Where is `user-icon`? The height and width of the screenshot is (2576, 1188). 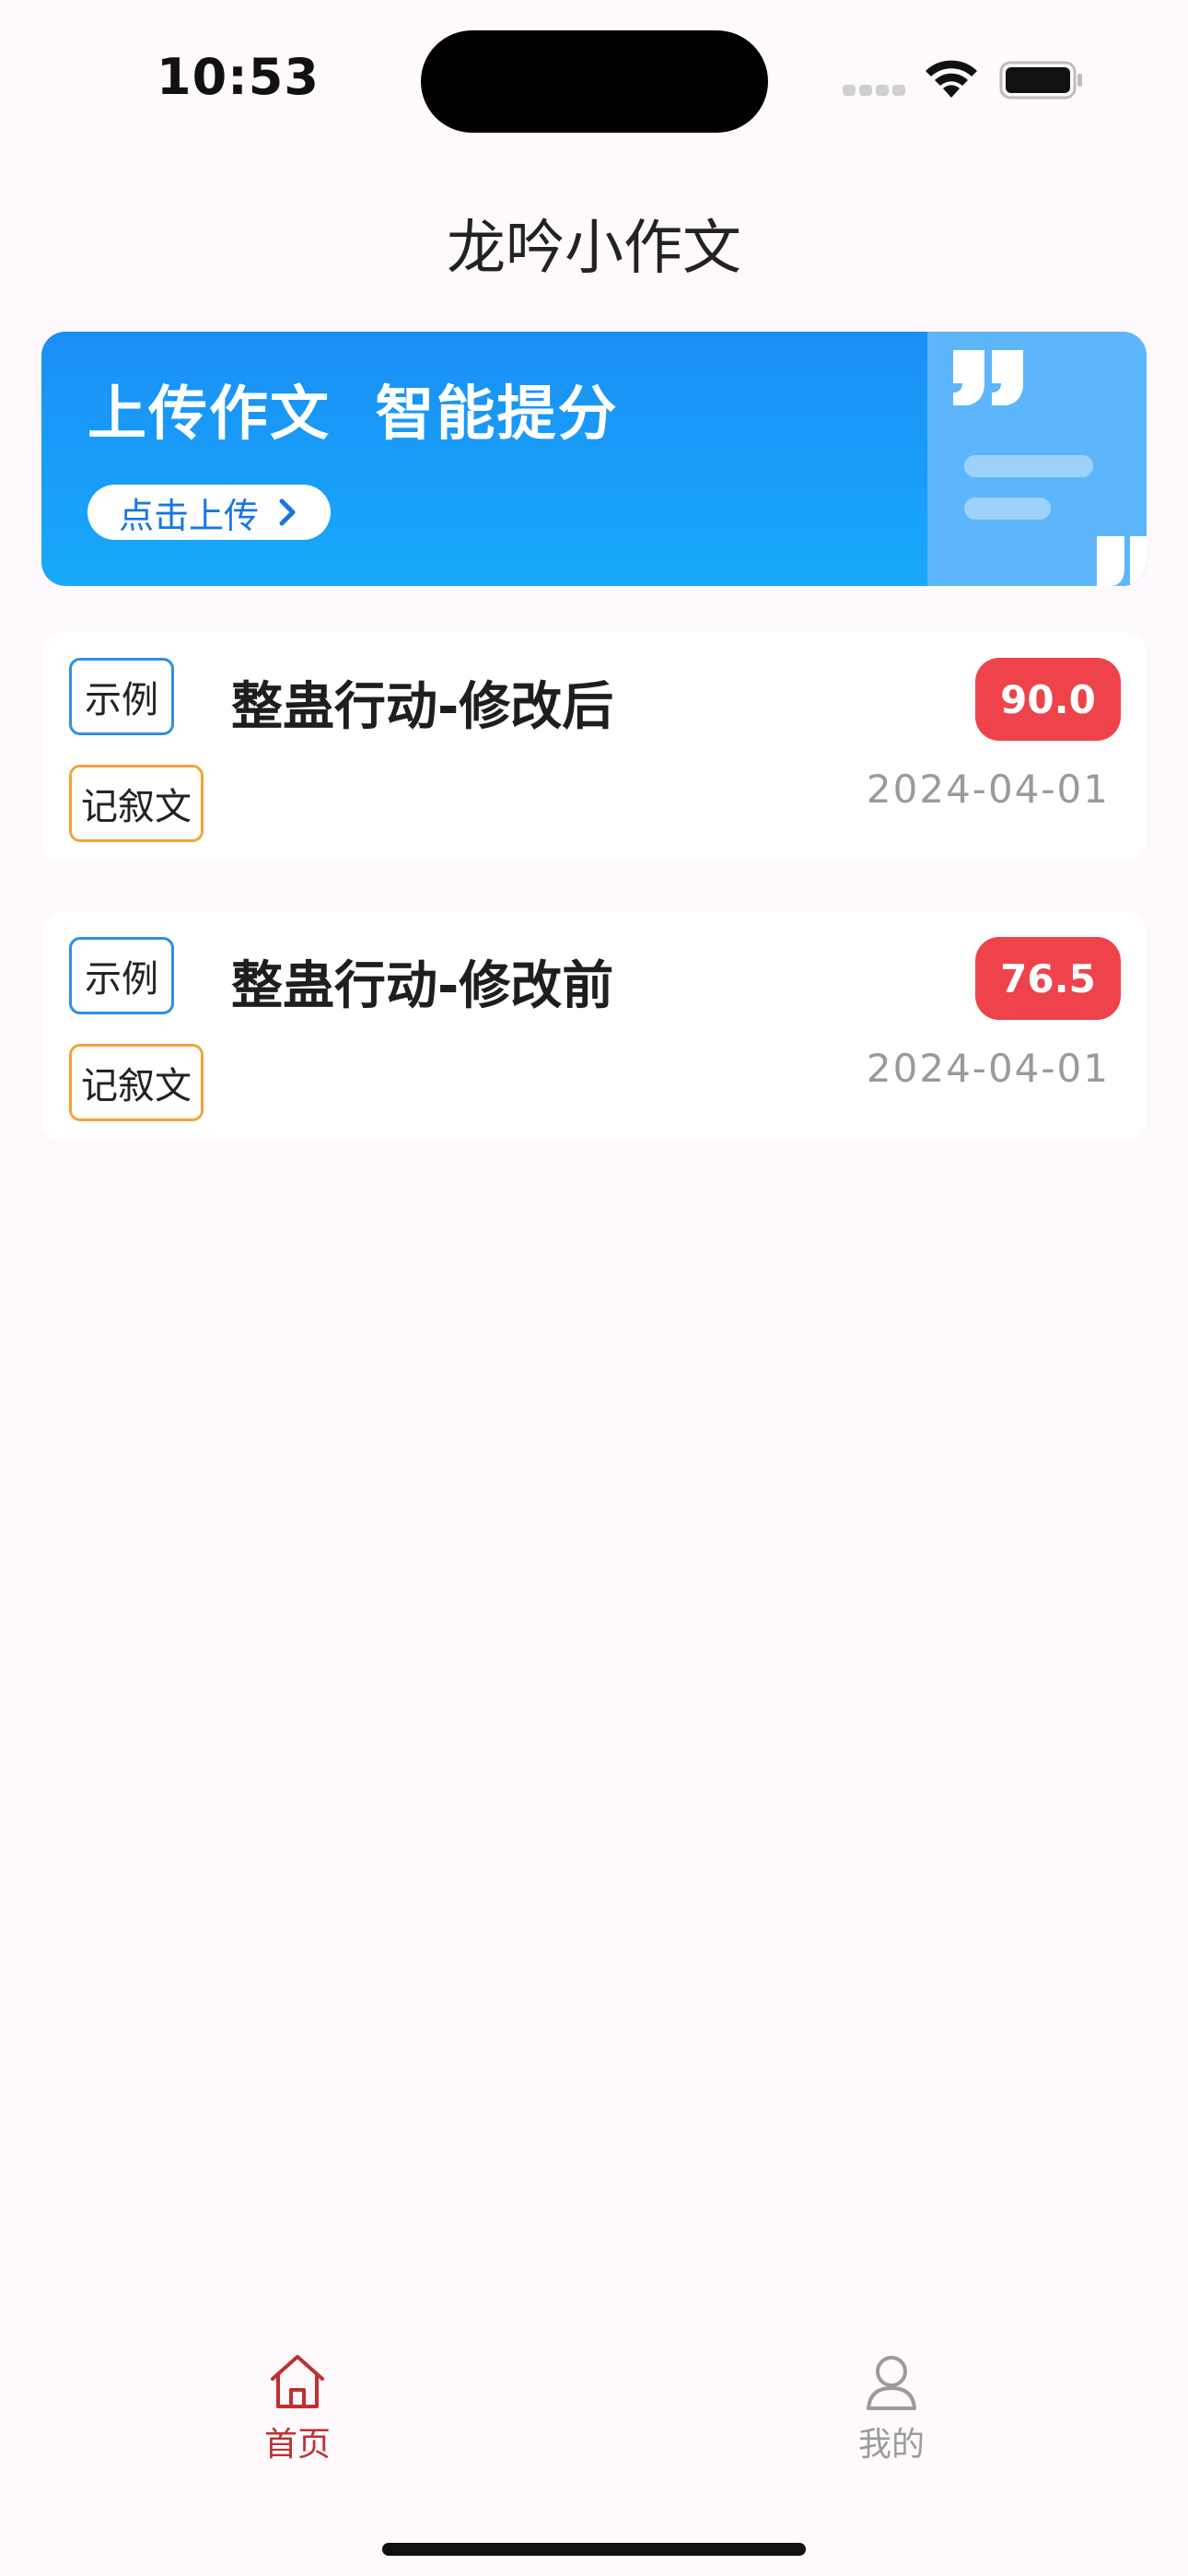
user-icon is located at coordinates (891, 2383).